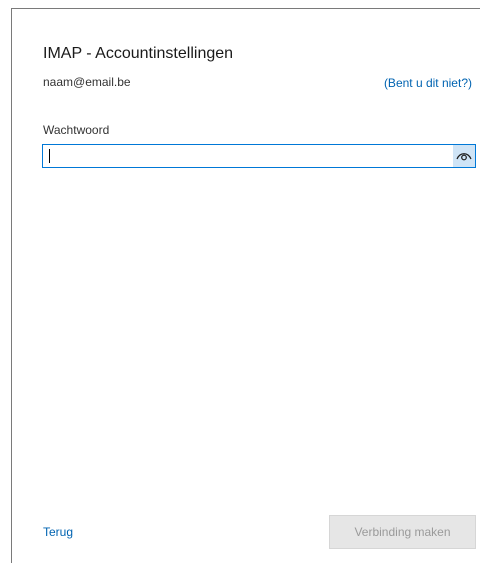 The width and height of the screenshot is (480, 563). I want to click on reveal-password-button, so click(464, 156).